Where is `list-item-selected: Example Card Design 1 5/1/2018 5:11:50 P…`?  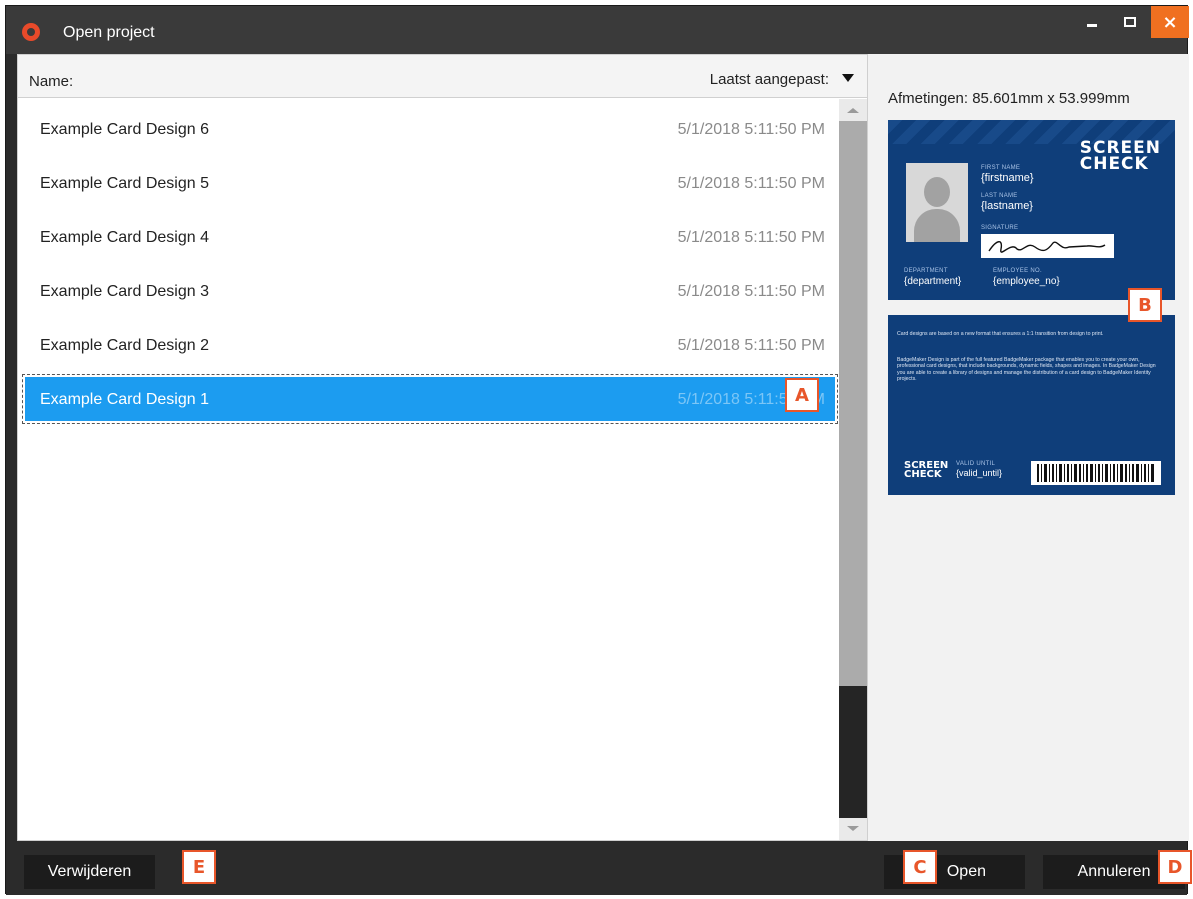 list-item-selected: Example Card Design 1 5/1/2018 5:11:50 P… is located at coordinates (430, 399).